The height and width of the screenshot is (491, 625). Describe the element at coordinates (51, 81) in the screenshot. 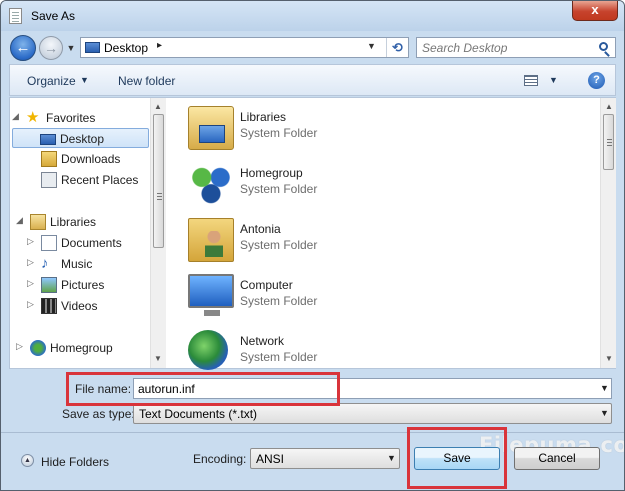

I see `organize-button: Organize` at that location.